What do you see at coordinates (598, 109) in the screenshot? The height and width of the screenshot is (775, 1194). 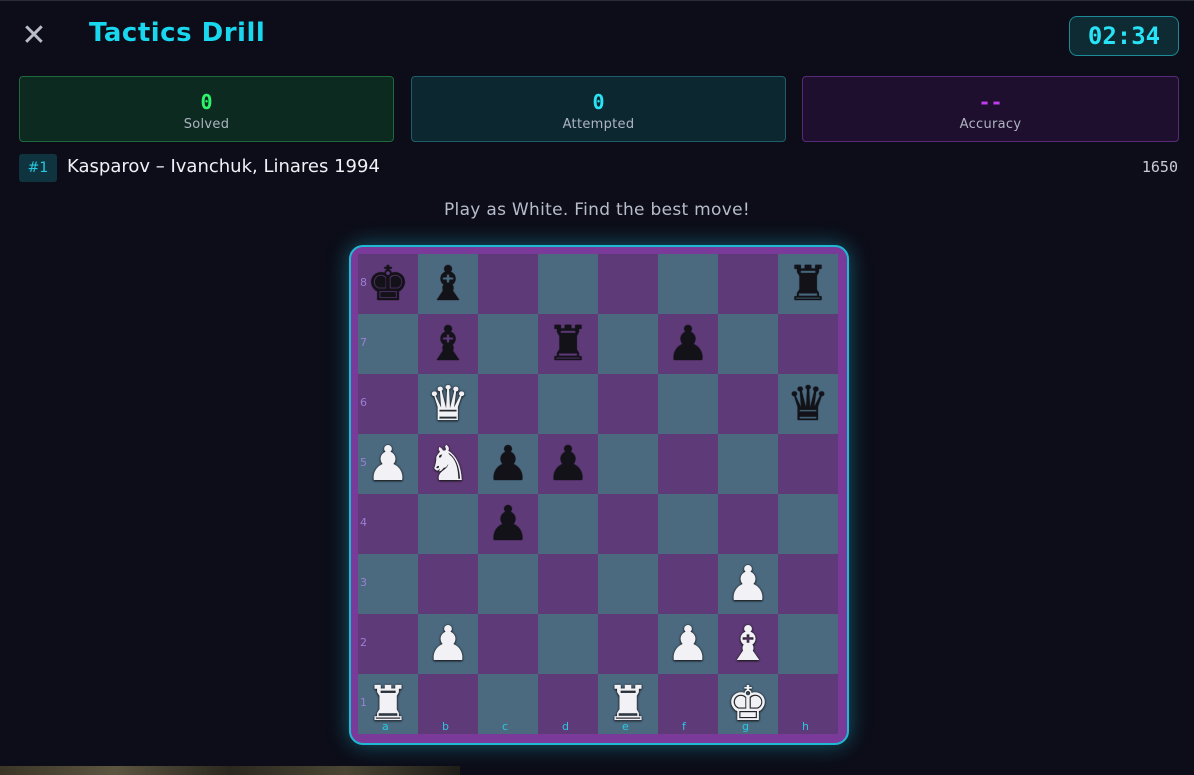 I see `stat-attempted: 0 Attempted` at bounding box center [598, 109].